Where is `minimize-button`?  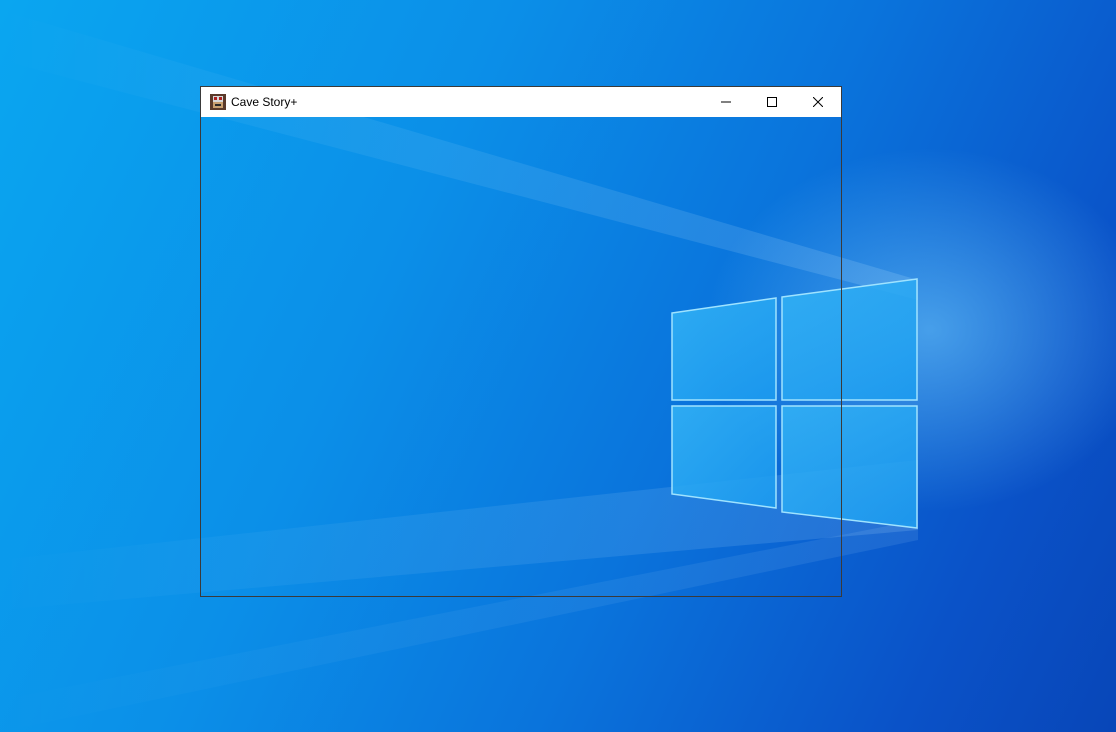 minimize-button is located at coordinates (726, 102).